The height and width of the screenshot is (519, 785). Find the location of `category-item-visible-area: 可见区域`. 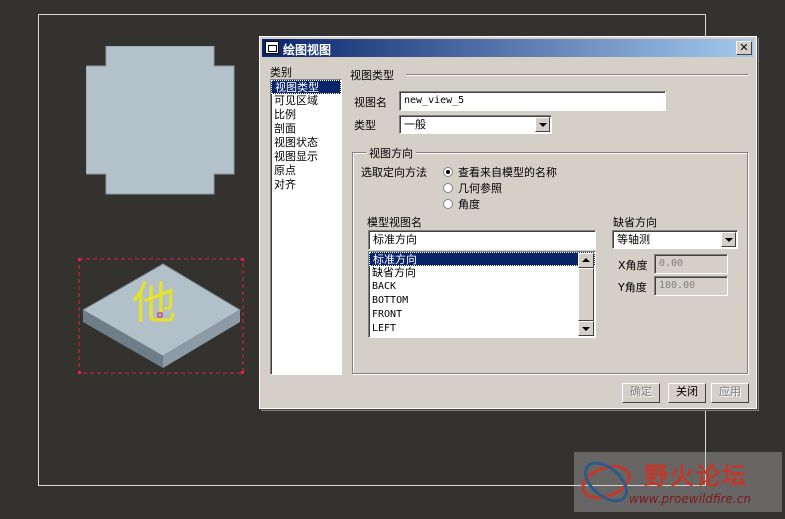

category-item-visible-area: 可见区域 is located at coordinates (306, 101).